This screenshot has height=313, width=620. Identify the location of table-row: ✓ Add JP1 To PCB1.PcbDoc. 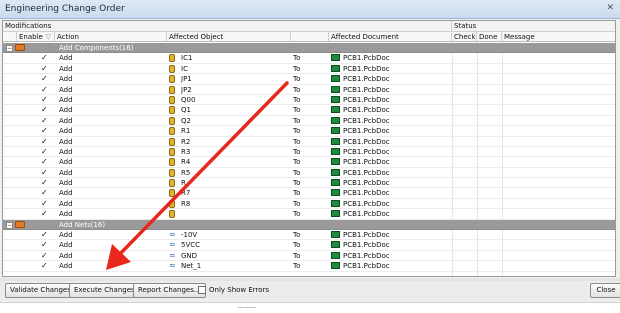
(309, 79).